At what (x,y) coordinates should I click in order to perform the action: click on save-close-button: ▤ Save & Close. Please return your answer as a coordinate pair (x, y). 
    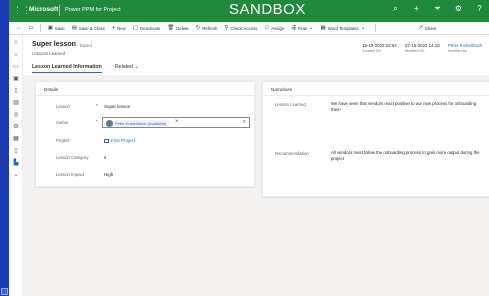
    Looking at the image, I should click on (88, 28).